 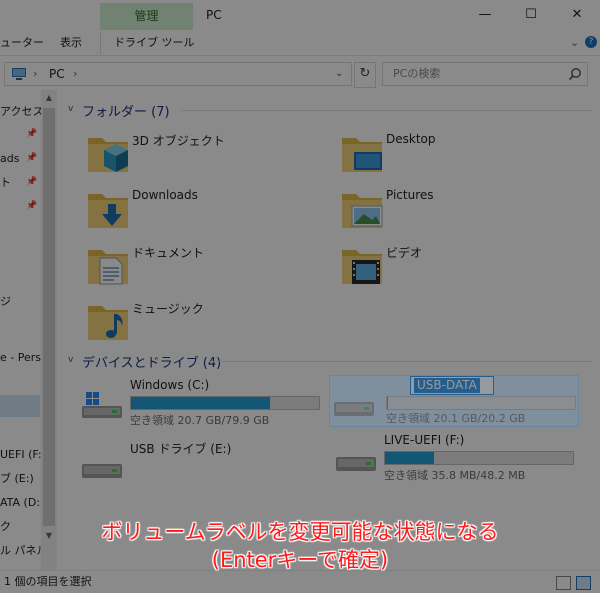 I want to click on ribbon-expand-icon: ⌄, so click(x=578, y=42).